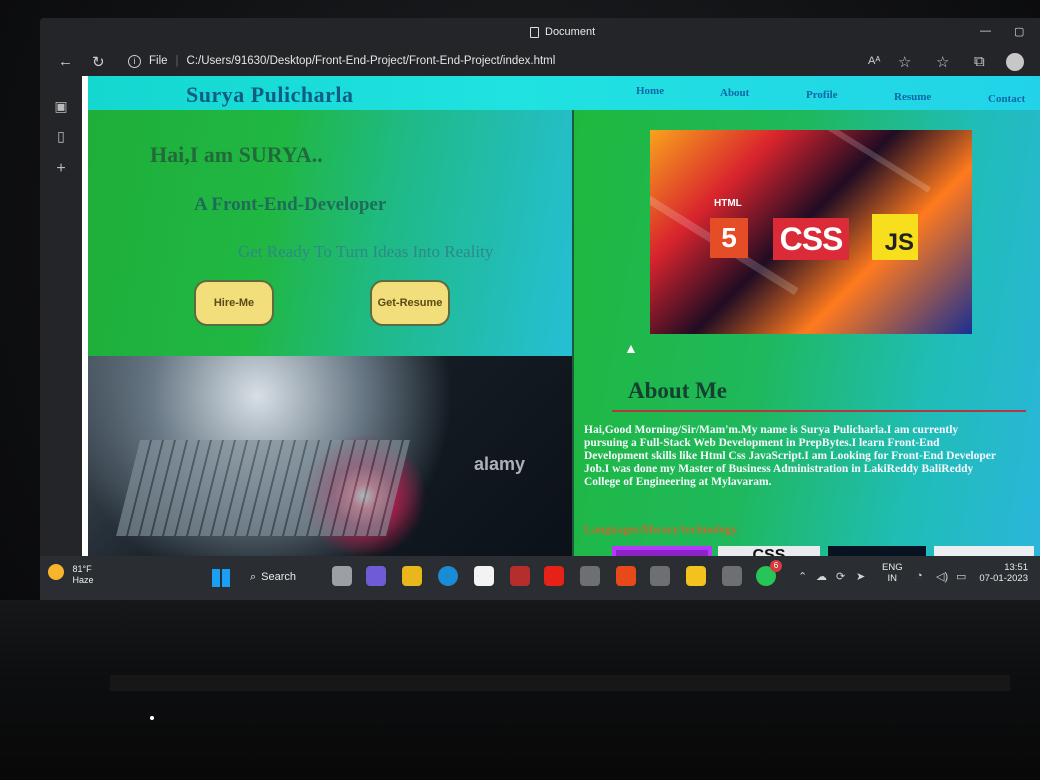 The width and height of the screenshot is (1040, 780). What do you see at coordinates (860, 576) in the screenshot?
I see `location-icon: ➤` at bounding box center [860, 576].